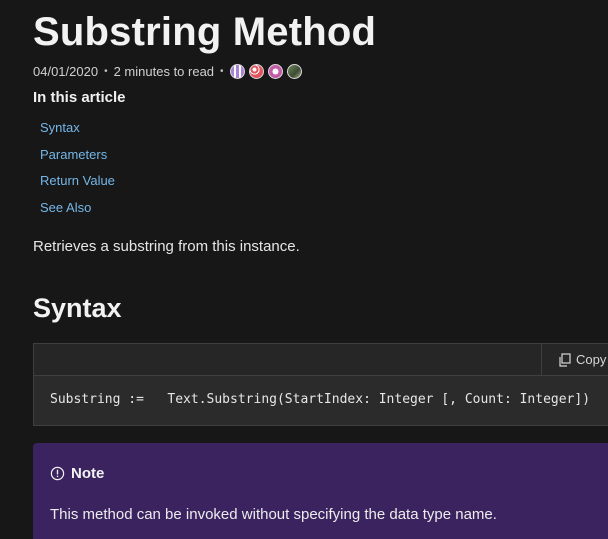  I want to click on toc-heading: In this article, so click(79, 97).